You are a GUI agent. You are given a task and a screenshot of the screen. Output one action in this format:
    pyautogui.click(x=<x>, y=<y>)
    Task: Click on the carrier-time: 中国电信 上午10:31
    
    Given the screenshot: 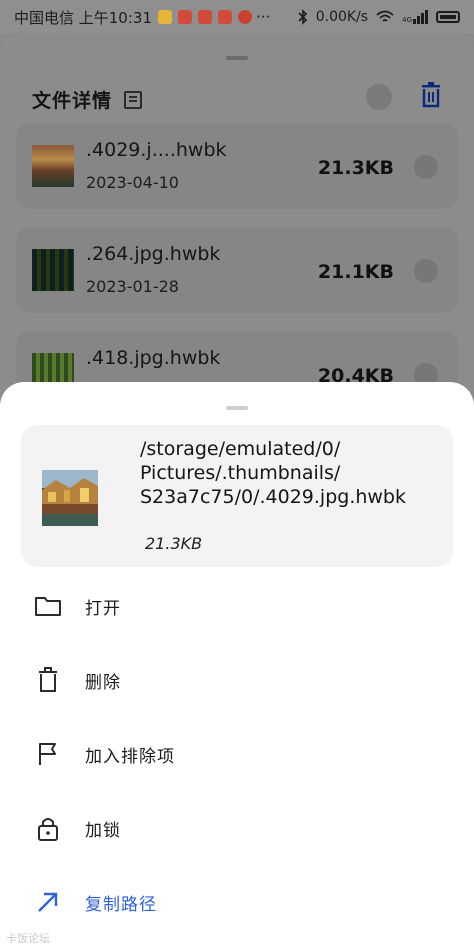 What is the action you would take?
    pyautogui.click(x=83, y=17)
    